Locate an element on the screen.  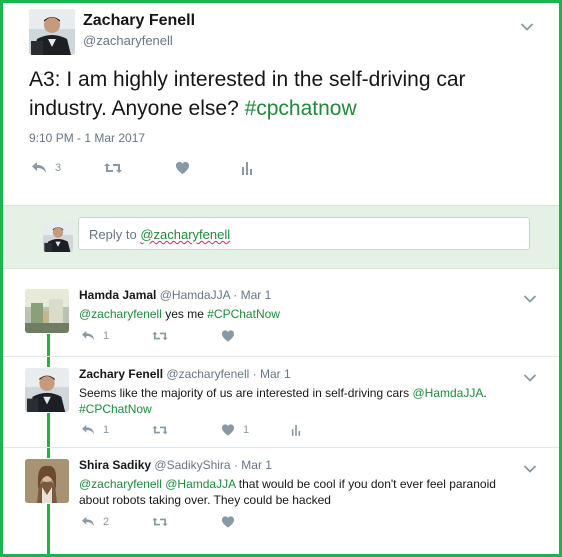
reply-header: Hamda Jamal @HamdaJJA · Mar 1 is located at coordinates (175, 295).